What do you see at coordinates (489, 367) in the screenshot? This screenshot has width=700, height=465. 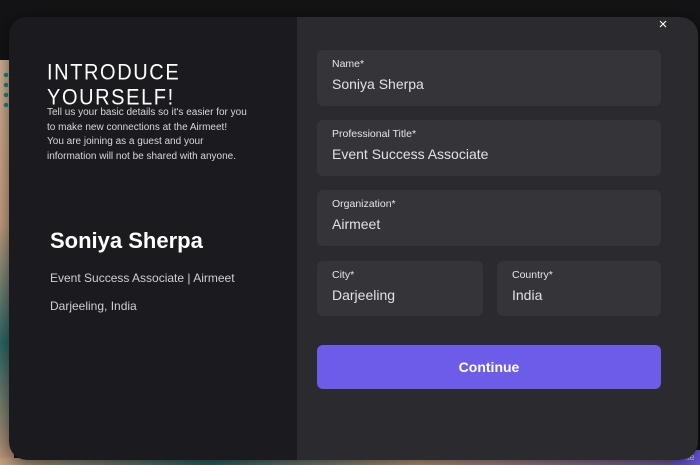 I see `continue-button: Continue` at bounding box center [489, 367].